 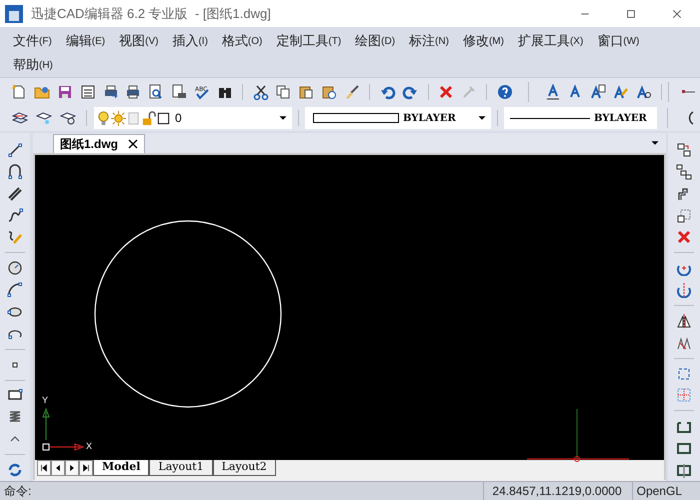 I want to click on menu-item: 插入(I), so click(x=190, y=41).